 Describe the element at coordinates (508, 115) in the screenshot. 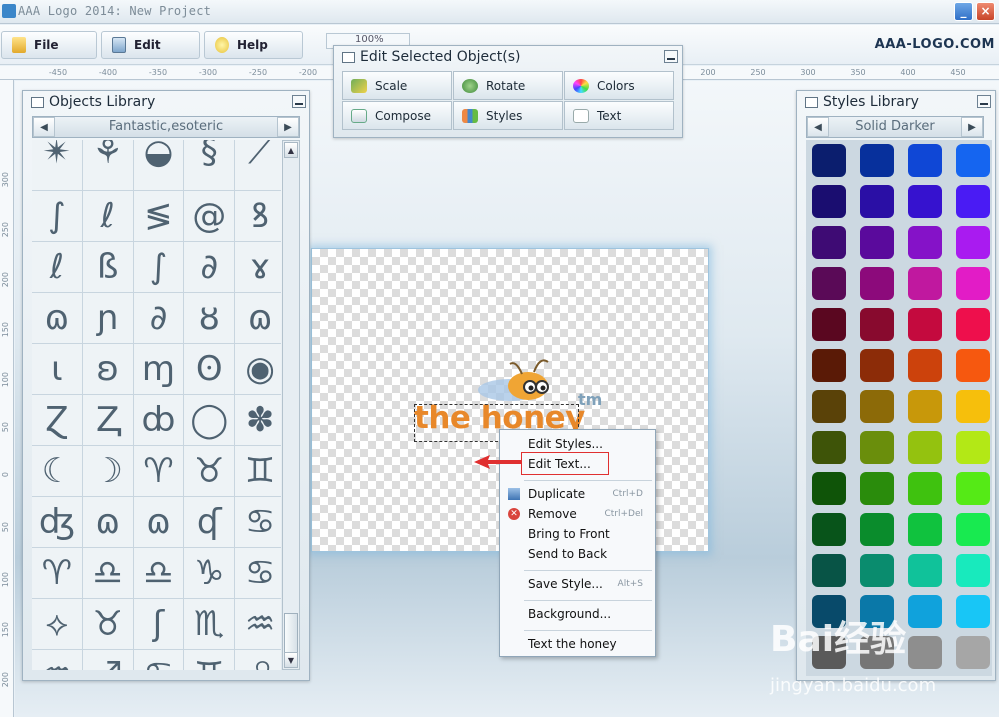

I see `styles-button: Styles` at that location.